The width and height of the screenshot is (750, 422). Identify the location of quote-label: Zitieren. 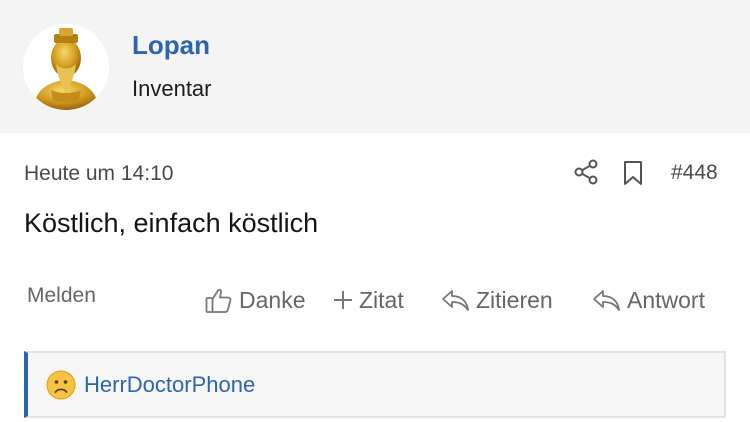
(514, 299).